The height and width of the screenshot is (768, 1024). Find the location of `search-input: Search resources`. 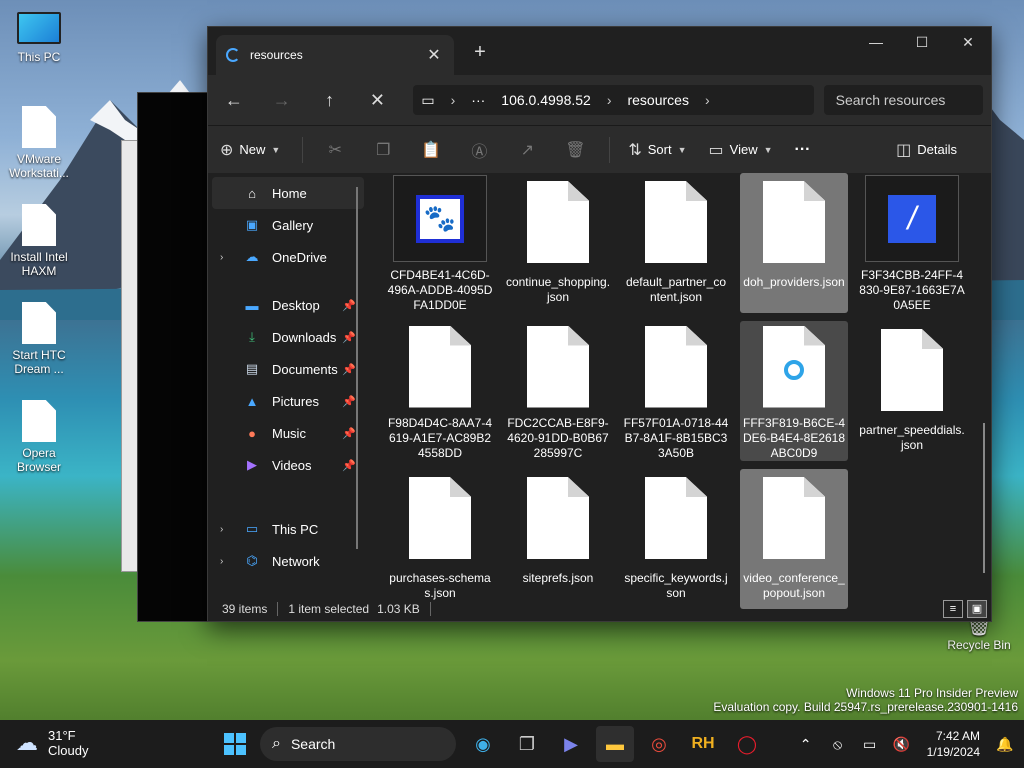

search-input: Search resources is located at coordinates (903, 100).